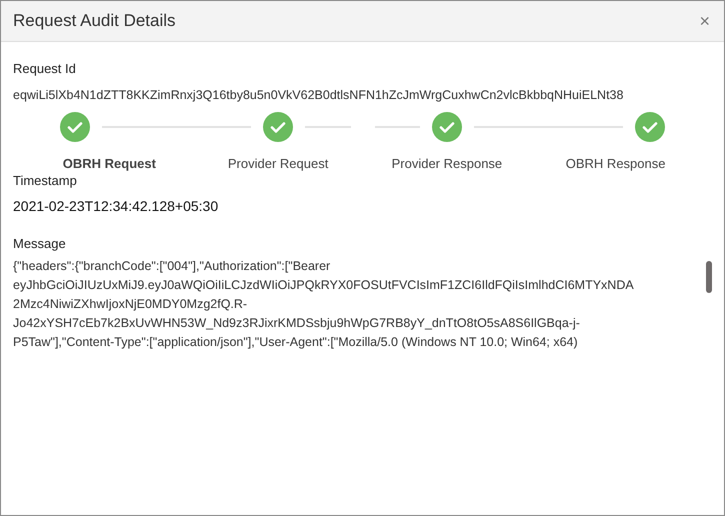 This screenshot has height=516, width=725. Describe the element at coordinates (45, 68) in the screenshot. I see `field-label: Request Id` at that location.